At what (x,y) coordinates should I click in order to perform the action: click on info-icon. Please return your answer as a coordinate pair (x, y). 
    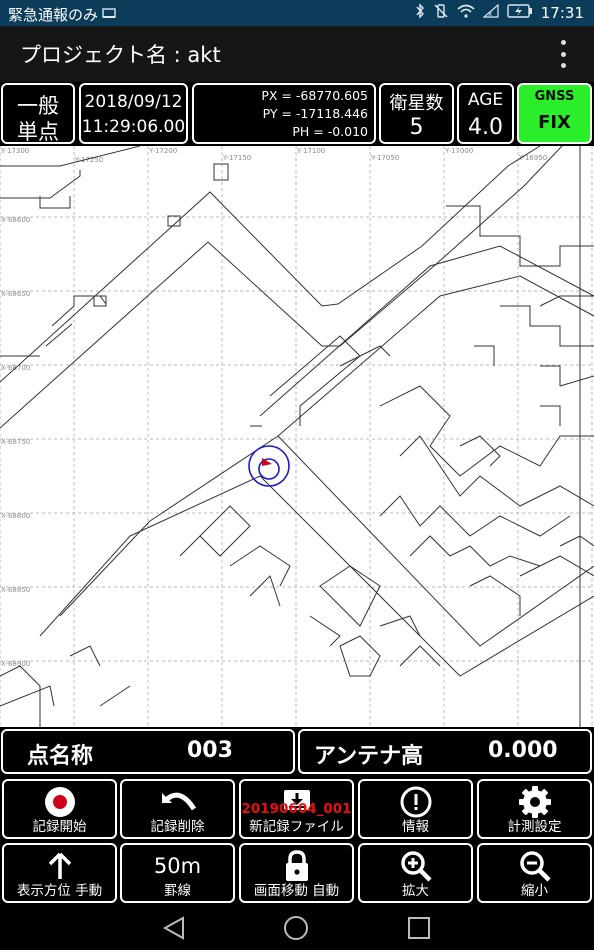
    Looking at the image, I should click on (415, 802).